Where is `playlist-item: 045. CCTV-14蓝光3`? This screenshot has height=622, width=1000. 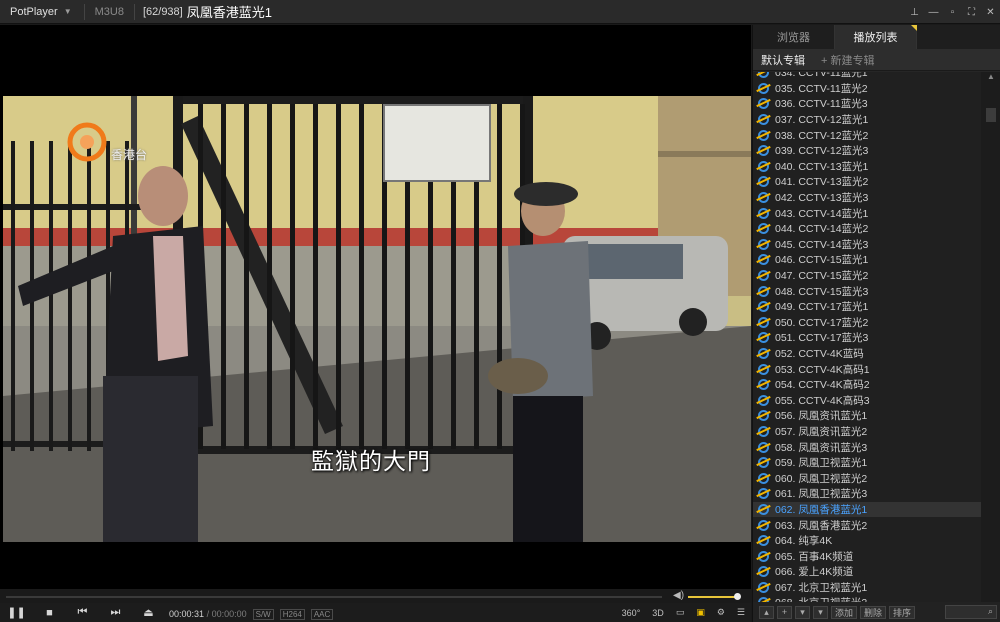
playlist-item: 045. CCTV-14蓝光3 is located at coordinates (867, 245).